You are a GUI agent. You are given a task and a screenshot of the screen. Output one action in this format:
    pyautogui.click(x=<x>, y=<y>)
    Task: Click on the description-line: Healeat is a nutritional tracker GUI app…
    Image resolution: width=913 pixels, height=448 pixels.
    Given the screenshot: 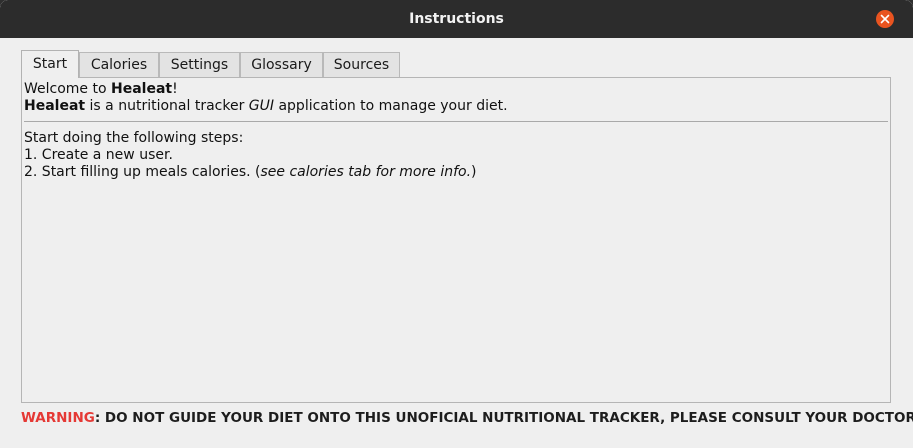 What is the action you would take?
    pyautogui.click(x=266, y=106)
    